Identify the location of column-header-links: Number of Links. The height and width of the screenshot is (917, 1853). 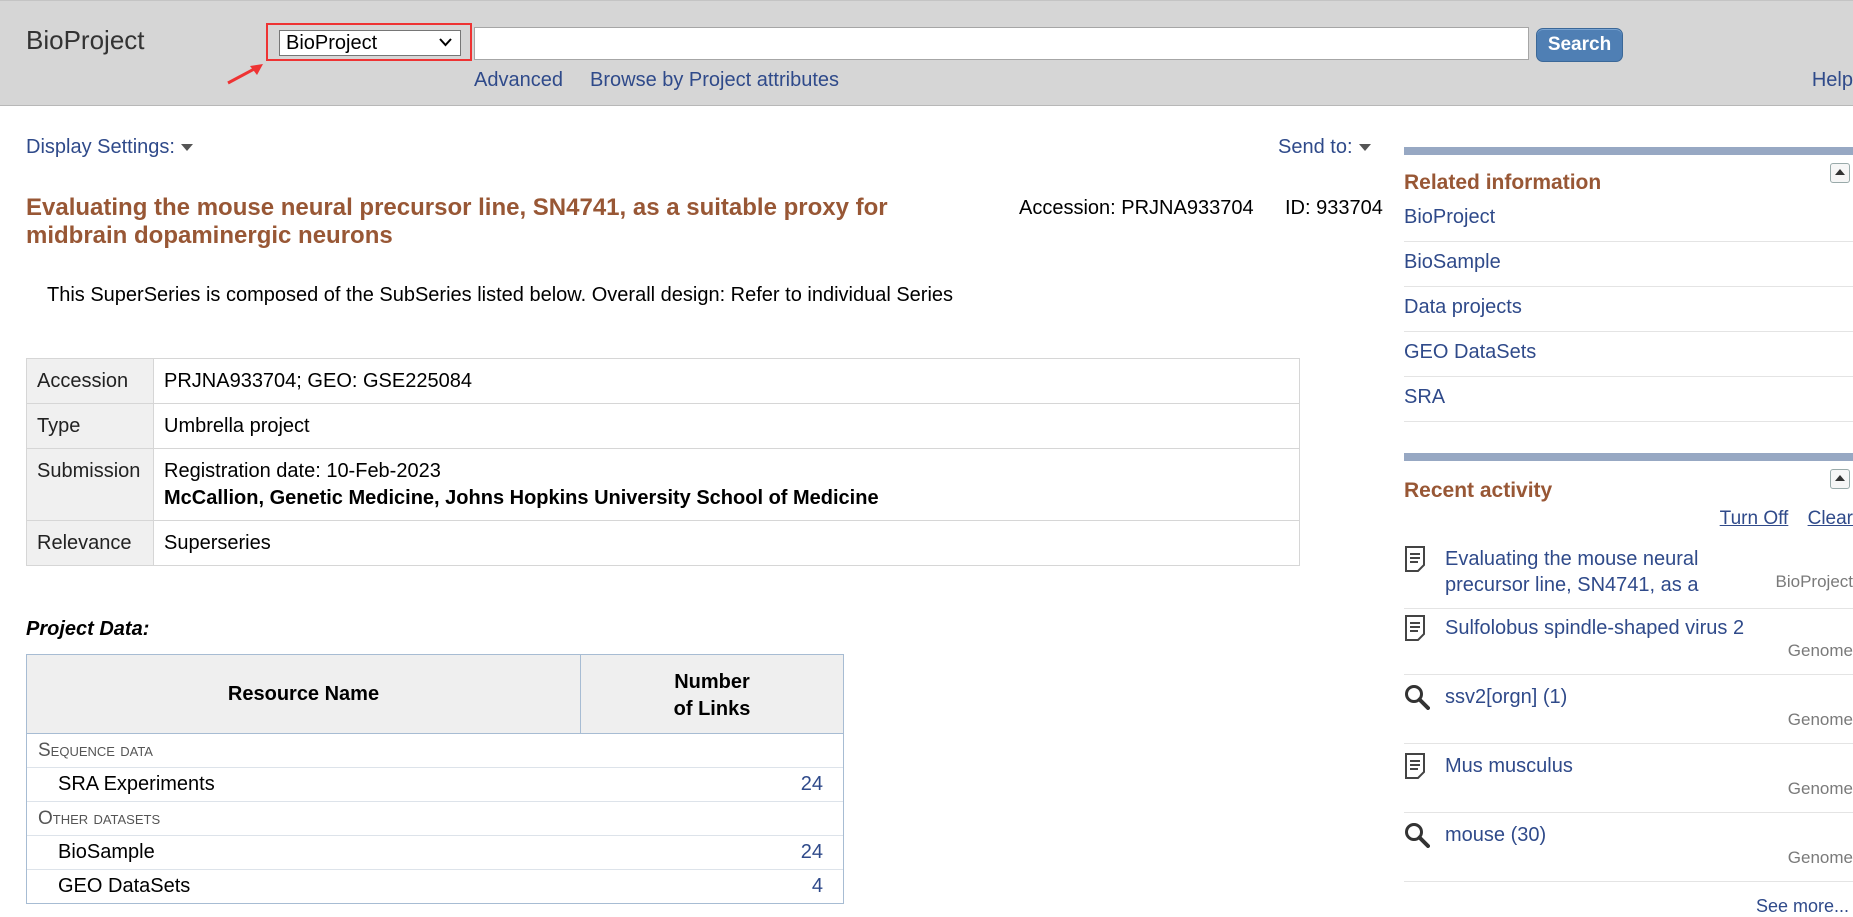
(712, 694).